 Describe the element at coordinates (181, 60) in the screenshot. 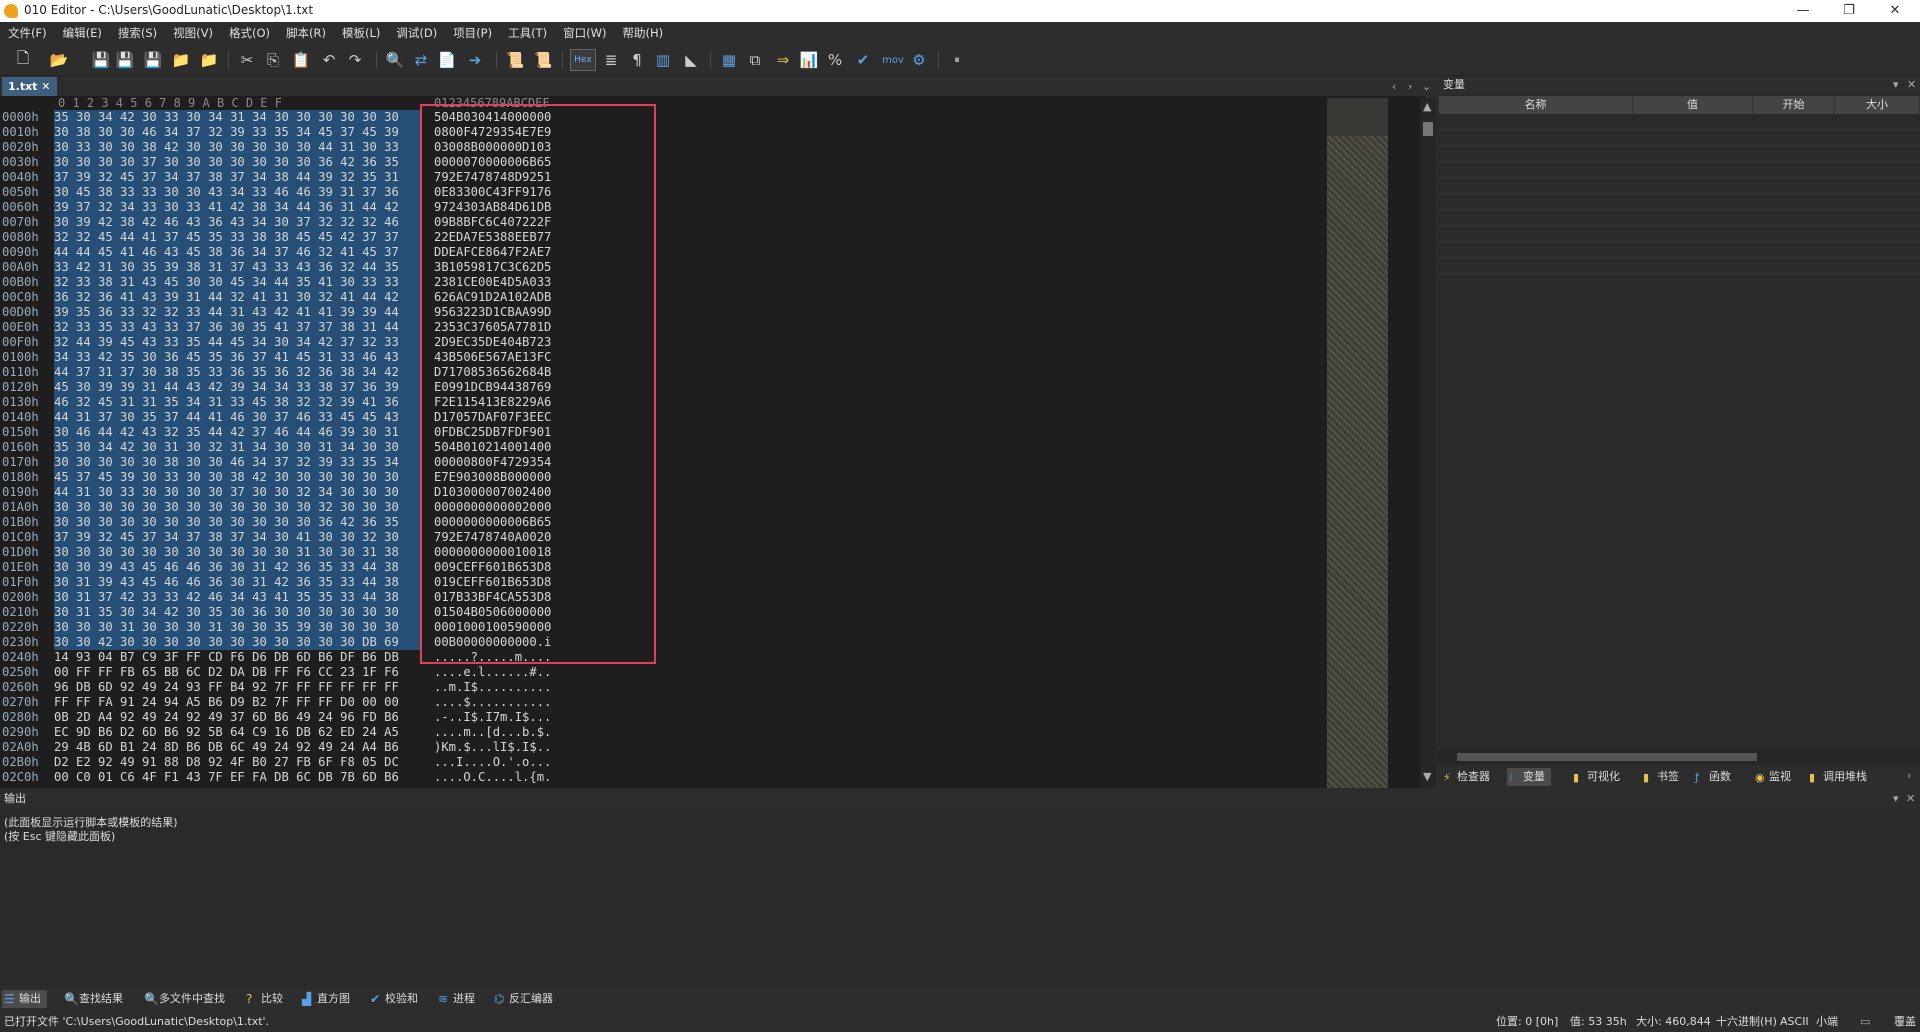

I see `open-folder-icon: 📁` at that location.